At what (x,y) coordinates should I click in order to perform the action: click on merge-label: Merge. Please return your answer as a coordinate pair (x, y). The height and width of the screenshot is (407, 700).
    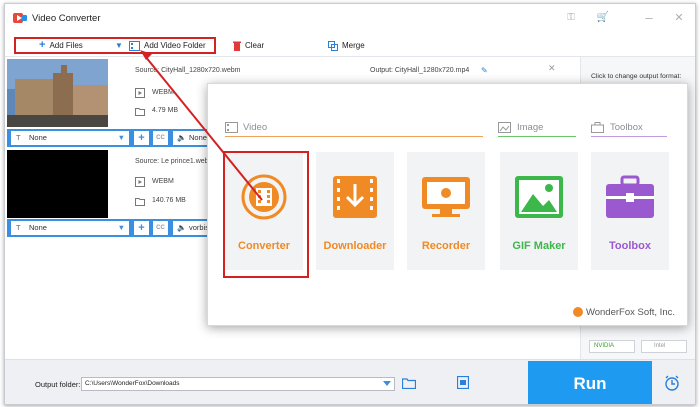
    Looking at the image, I should click on (353, 45).